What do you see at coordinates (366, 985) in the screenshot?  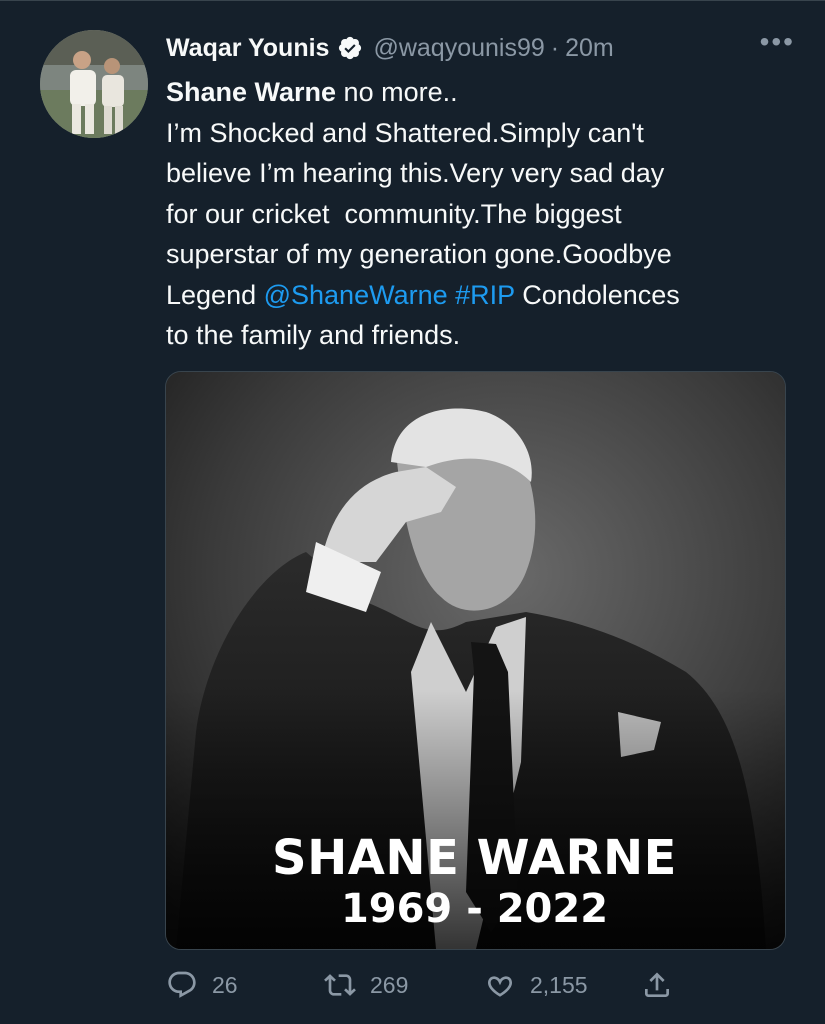 I see `retweet-button: 269` at bounding box center [366, 985].